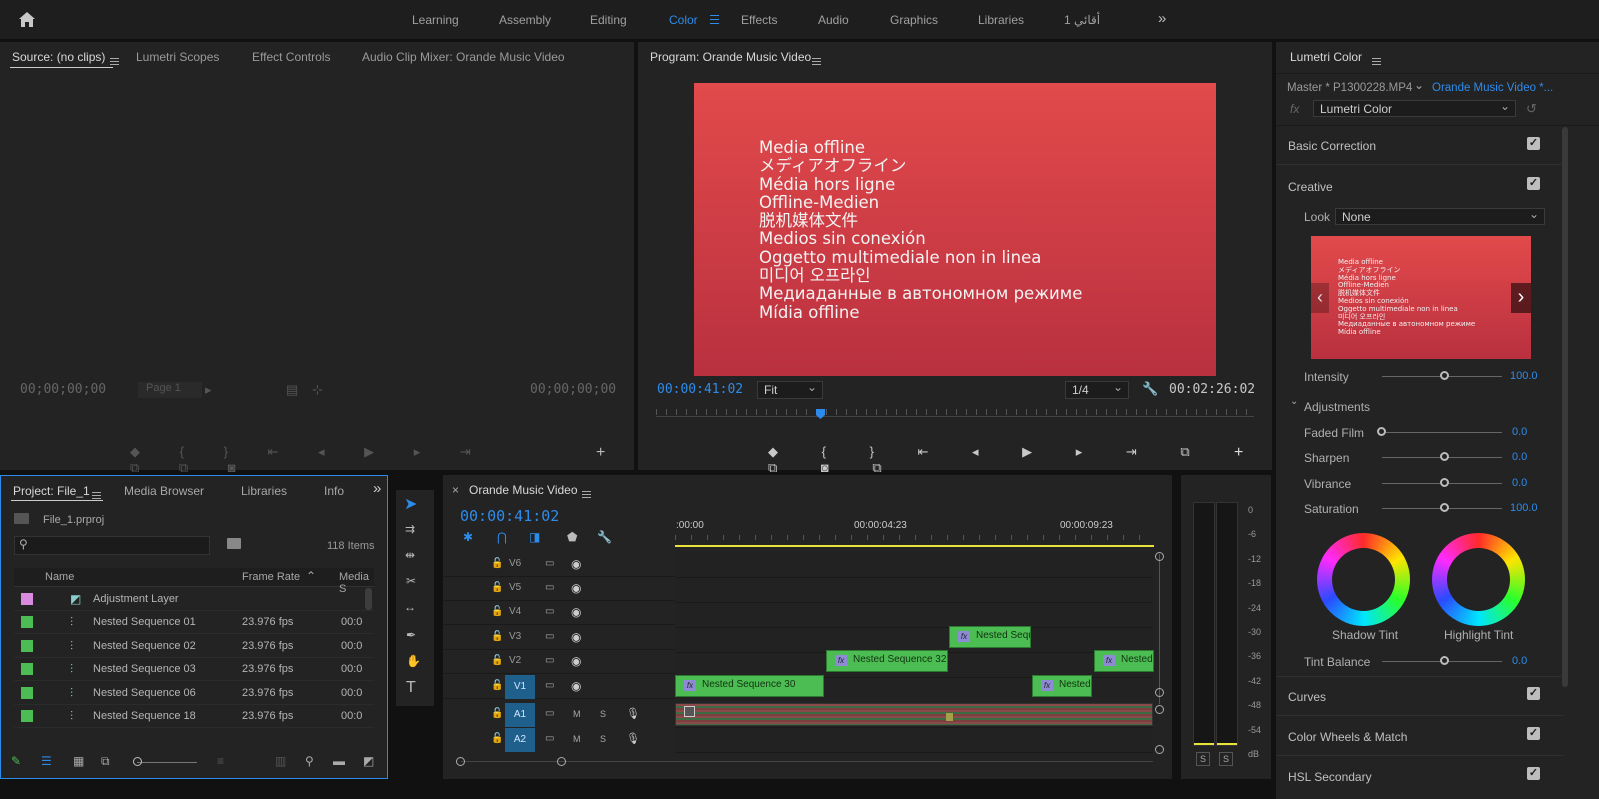 This screenshot has width=1599, height=799. Describe the element at coordinates (887, 661) in the screenshot. I see `clip-v2-a: fx Nested Sequence 32` at that location.